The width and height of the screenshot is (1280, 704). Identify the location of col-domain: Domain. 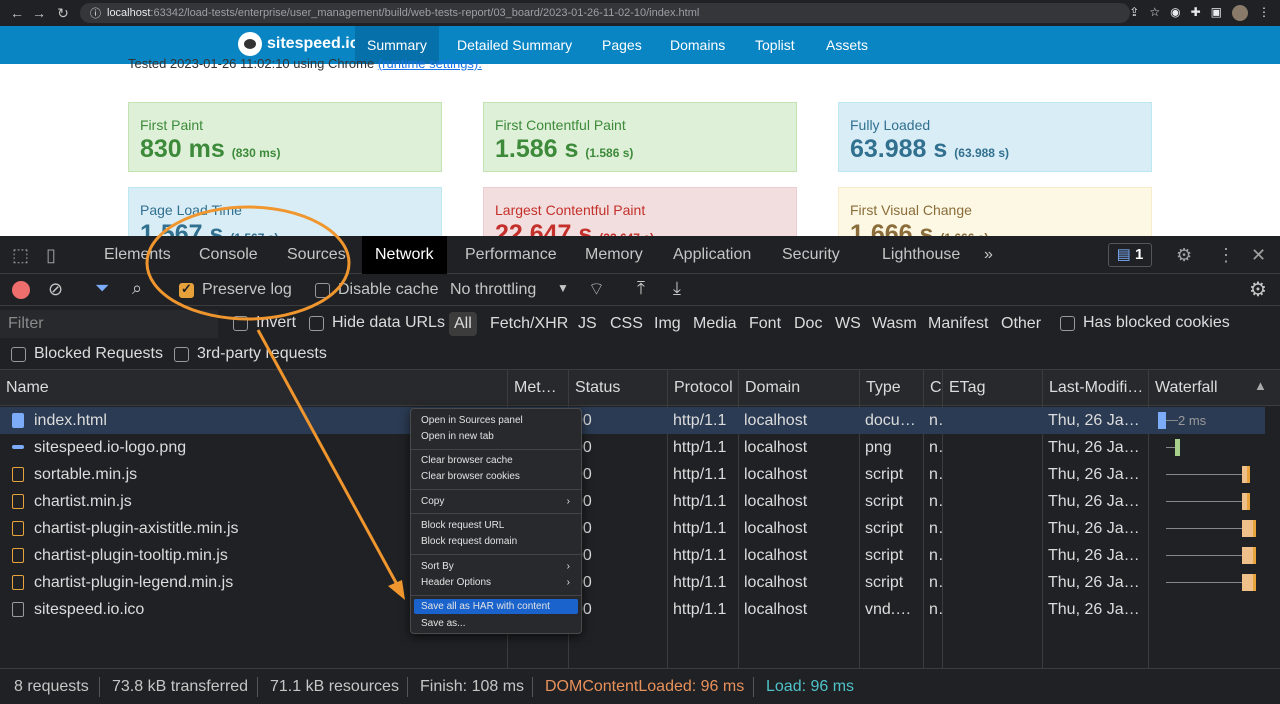
(798, 388).